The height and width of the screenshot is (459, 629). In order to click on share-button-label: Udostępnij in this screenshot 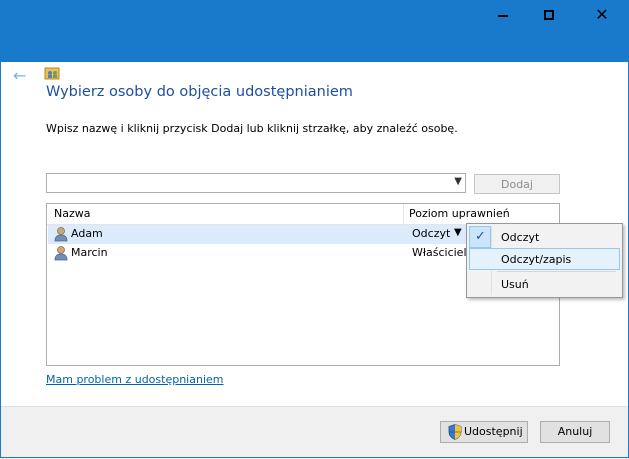, I will do `click(493, 431)`.